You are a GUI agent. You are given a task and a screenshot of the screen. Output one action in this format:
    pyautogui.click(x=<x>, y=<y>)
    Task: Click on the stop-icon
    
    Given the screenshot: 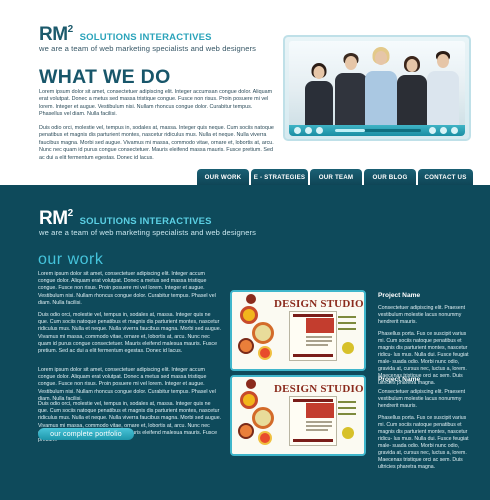 What is the action you would take?
    pyautogui.click(x=319, y=130)
    